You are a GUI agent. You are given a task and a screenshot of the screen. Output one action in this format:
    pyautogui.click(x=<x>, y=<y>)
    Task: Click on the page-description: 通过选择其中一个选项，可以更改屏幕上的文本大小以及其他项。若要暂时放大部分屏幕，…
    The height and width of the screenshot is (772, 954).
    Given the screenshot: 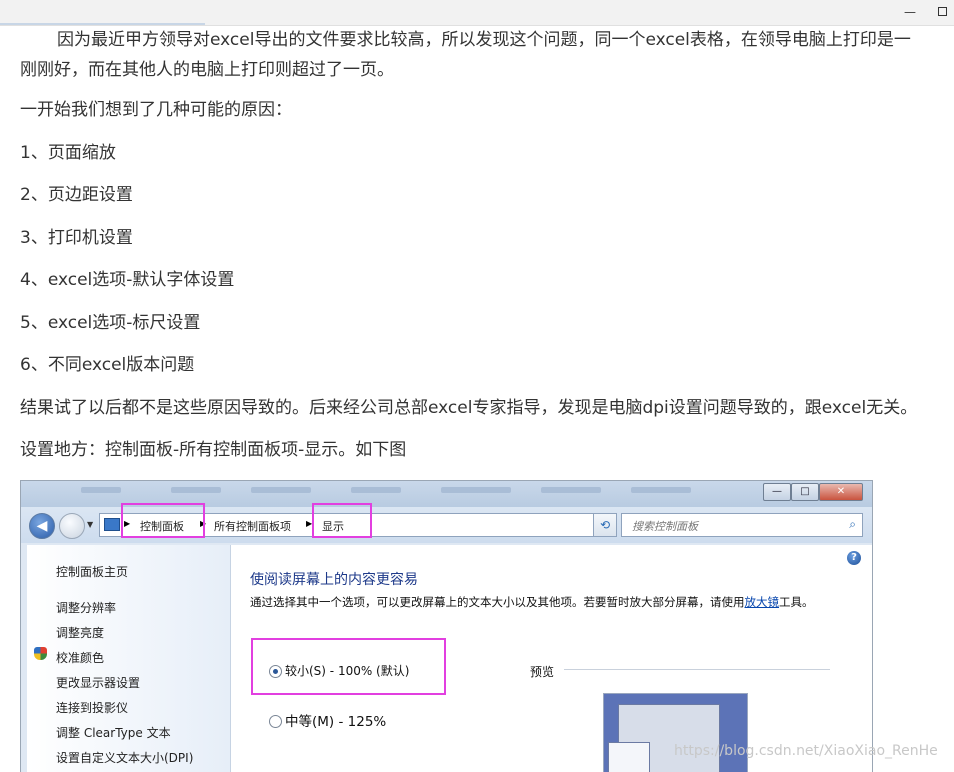 What is the action you would take?
    pyautogui.click(x=542, y=602)
    